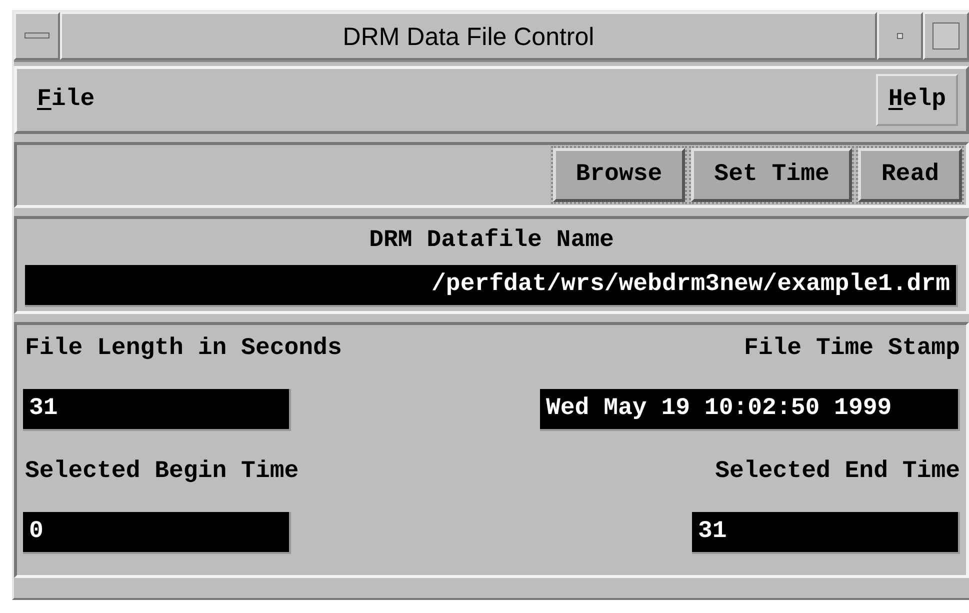  I want to click on minimize-button, so click(900, 36).